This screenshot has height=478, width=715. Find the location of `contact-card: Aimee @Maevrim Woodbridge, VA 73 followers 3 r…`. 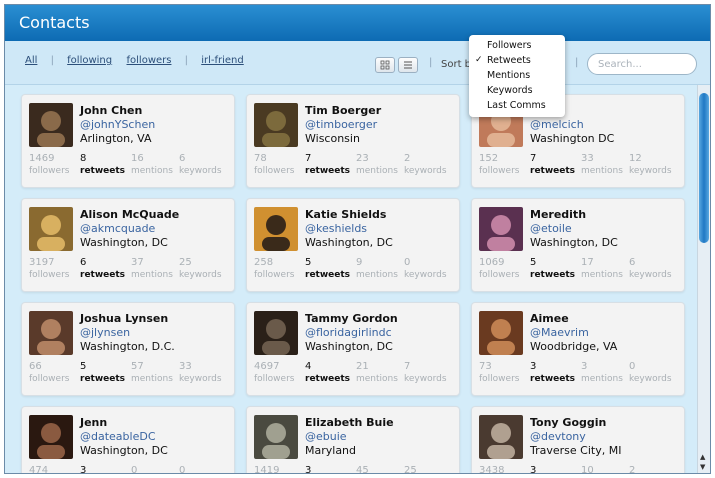

contact-card: Aimee @Maevrim Woodbridge, VA 73 followers 3 r… is located at coordinates (578, 349).